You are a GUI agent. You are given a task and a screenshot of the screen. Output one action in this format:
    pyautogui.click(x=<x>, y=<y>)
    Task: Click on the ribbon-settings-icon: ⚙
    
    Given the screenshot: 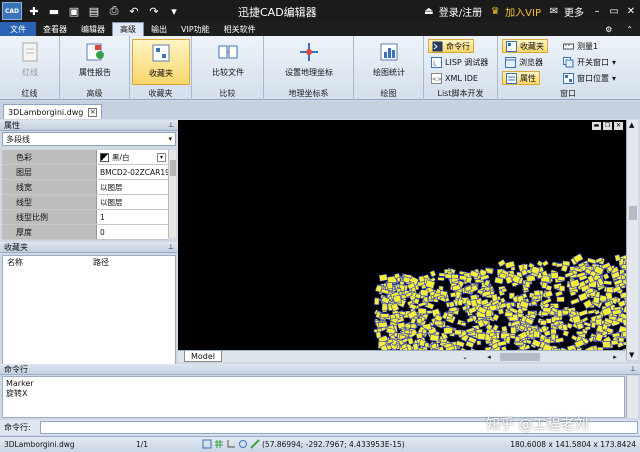 What is the action you would take?
    pyautogui.click(x=608, y=29)
    